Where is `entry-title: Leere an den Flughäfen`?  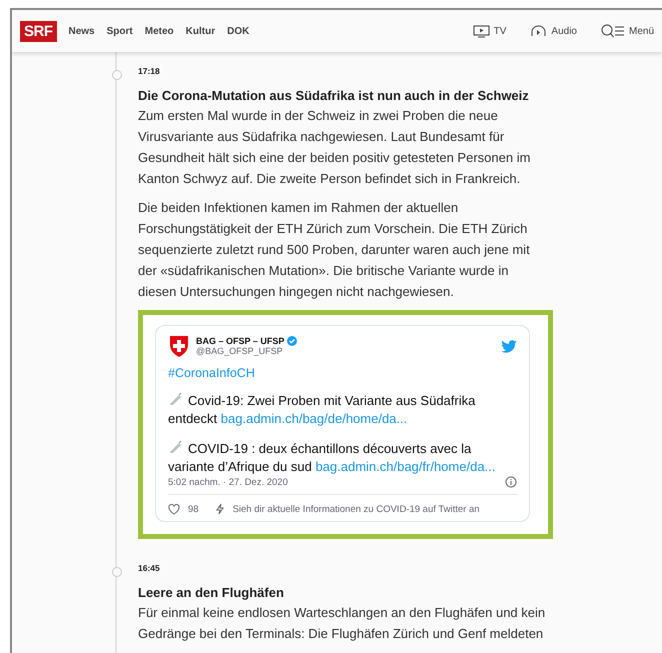
entry-title: Leere an den Flughäfen is located at coordinates (211, 593).